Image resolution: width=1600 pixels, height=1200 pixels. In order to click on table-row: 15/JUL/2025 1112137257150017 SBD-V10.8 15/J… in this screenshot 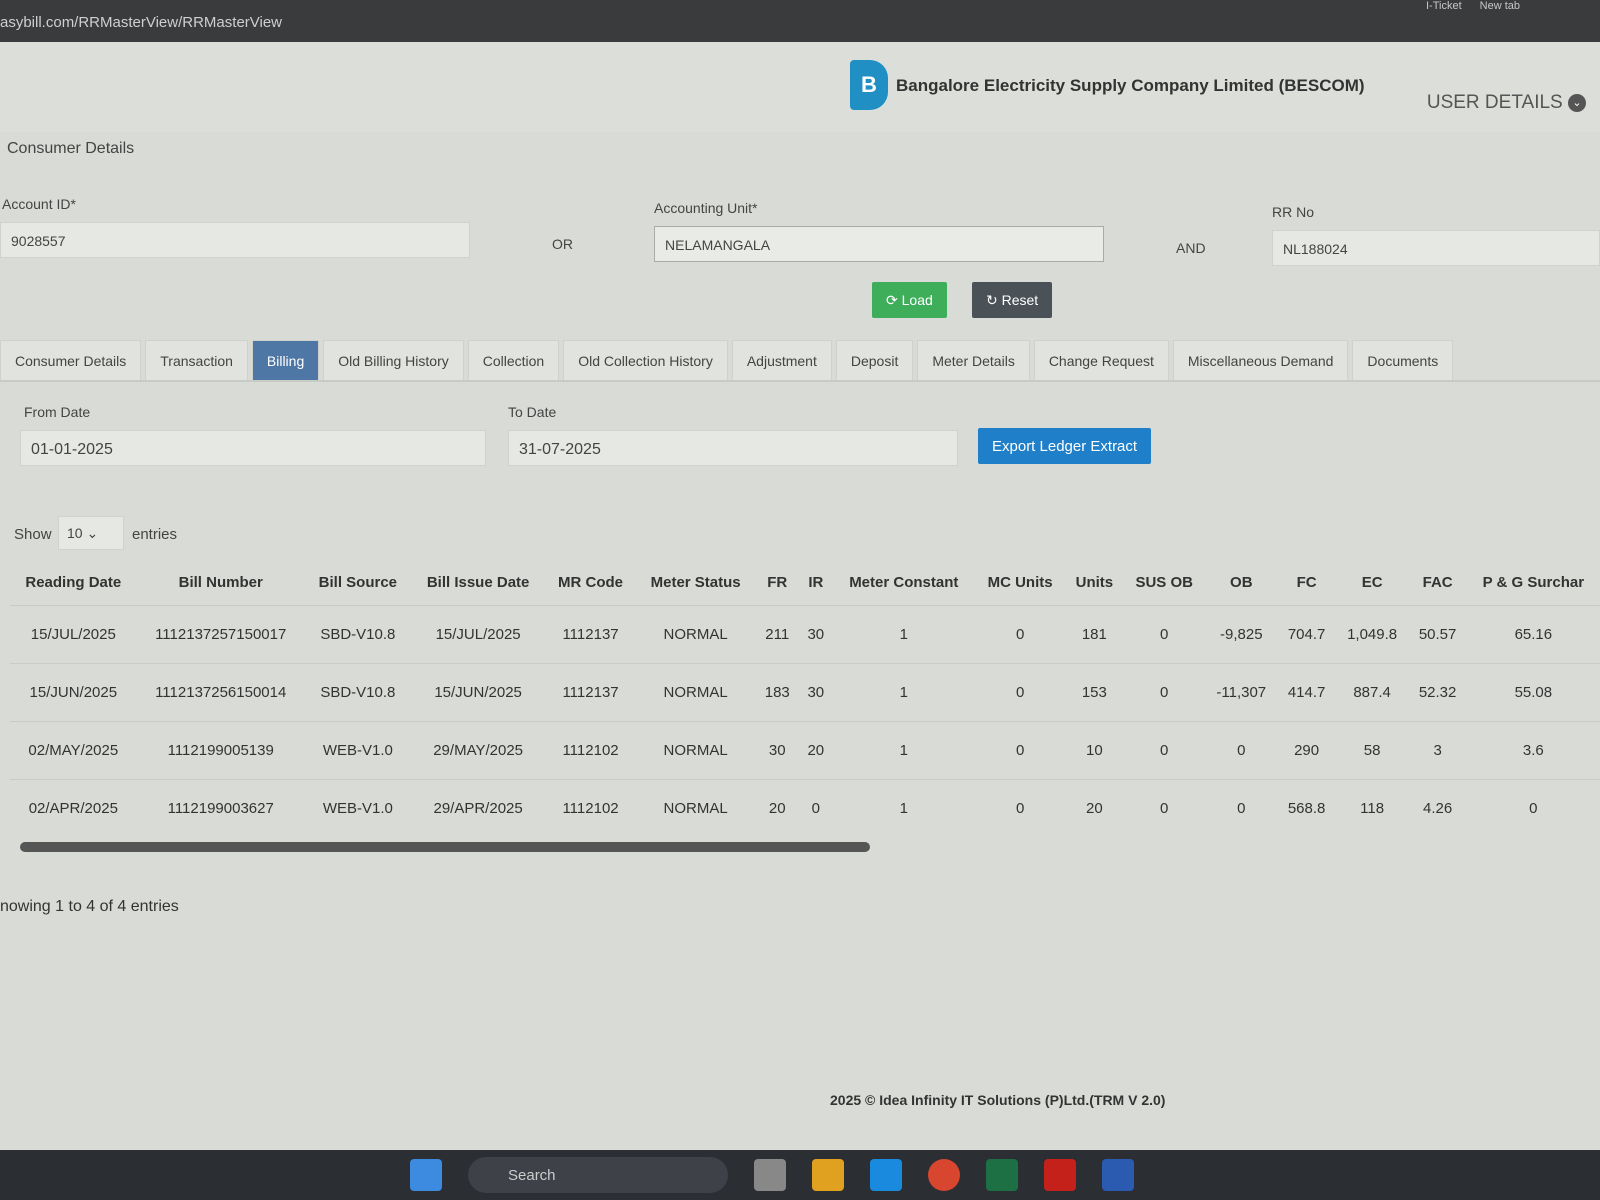, I will do `click(805, 634)`.